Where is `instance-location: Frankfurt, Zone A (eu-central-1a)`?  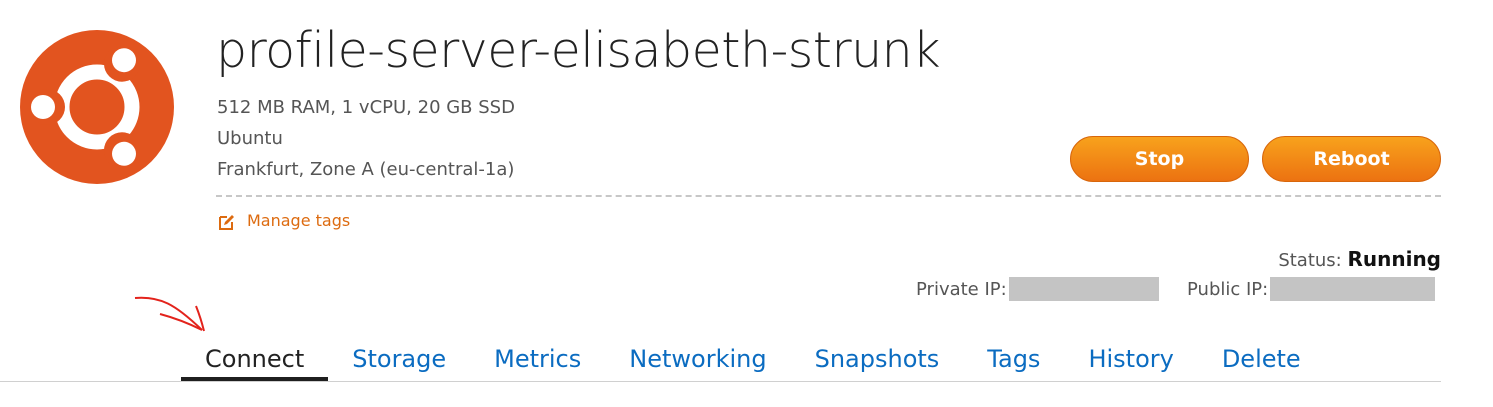
instance-location: Frankfurt, Zone A (eu-central-1a) is located at coordinates (366, 169).